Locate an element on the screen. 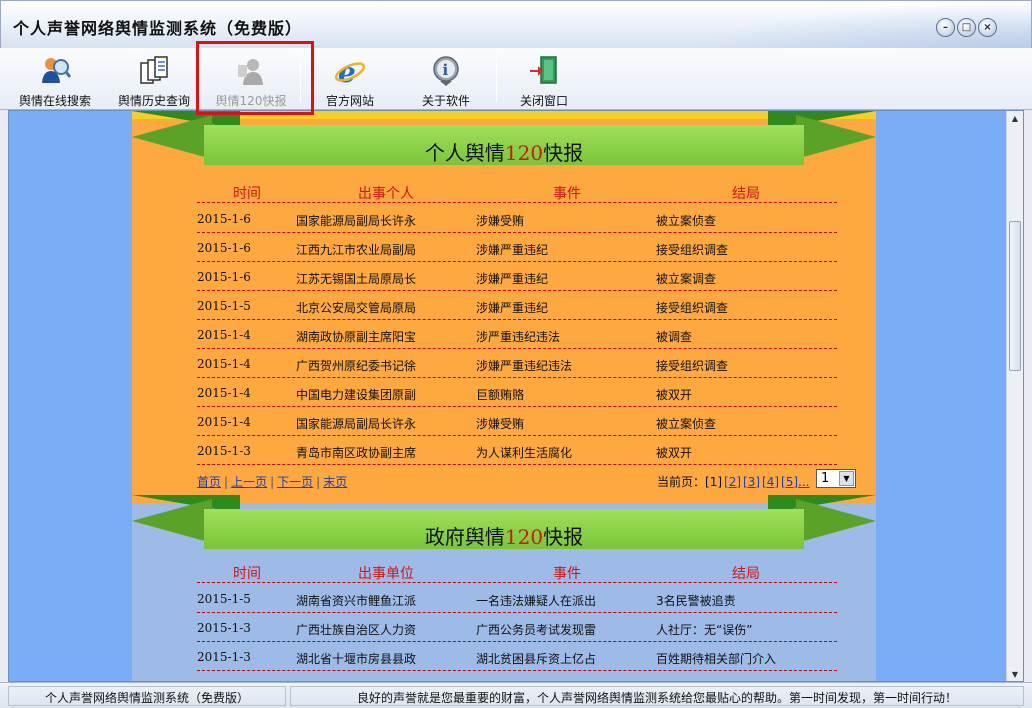 This screenshot has height=708, width=1032. column-unit: 出事单位 is located at coordinates (386, 574).